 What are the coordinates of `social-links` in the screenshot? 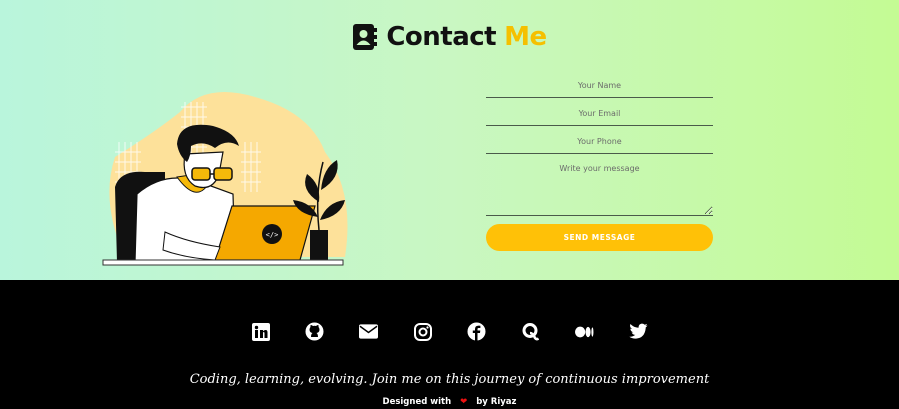 It's located at (449, 331).